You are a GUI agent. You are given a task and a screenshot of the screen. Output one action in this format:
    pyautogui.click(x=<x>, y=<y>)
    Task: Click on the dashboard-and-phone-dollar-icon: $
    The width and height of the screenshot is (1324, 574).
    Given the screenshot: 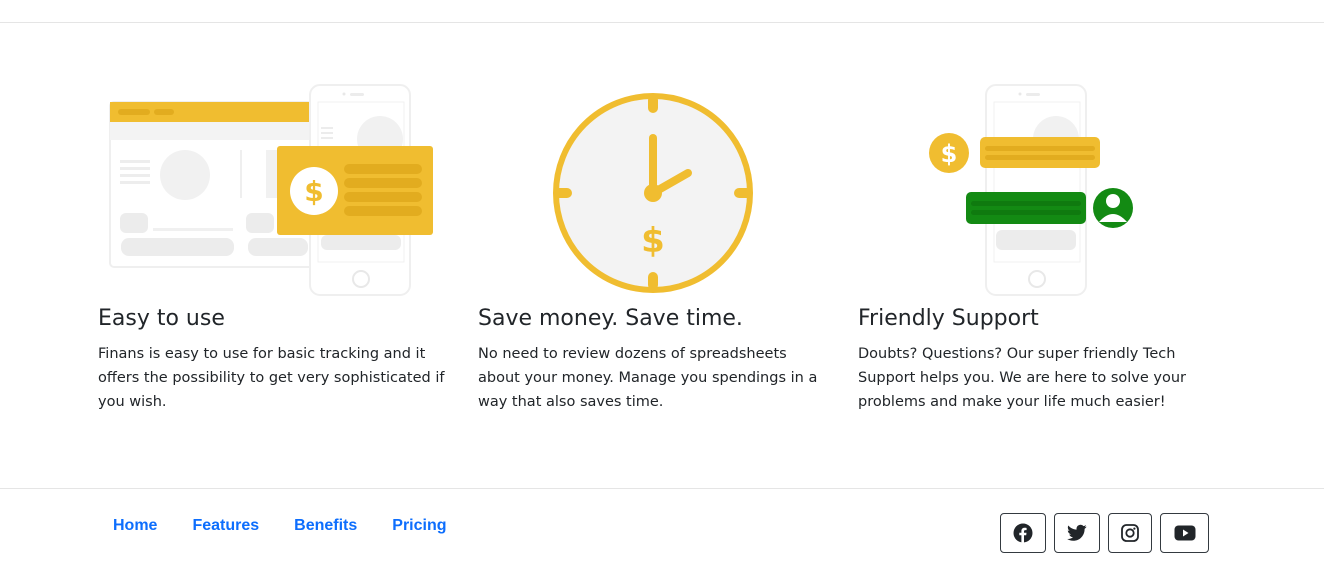 What is the action you would take?
    pyautogui.click(x=271, y=190)
    